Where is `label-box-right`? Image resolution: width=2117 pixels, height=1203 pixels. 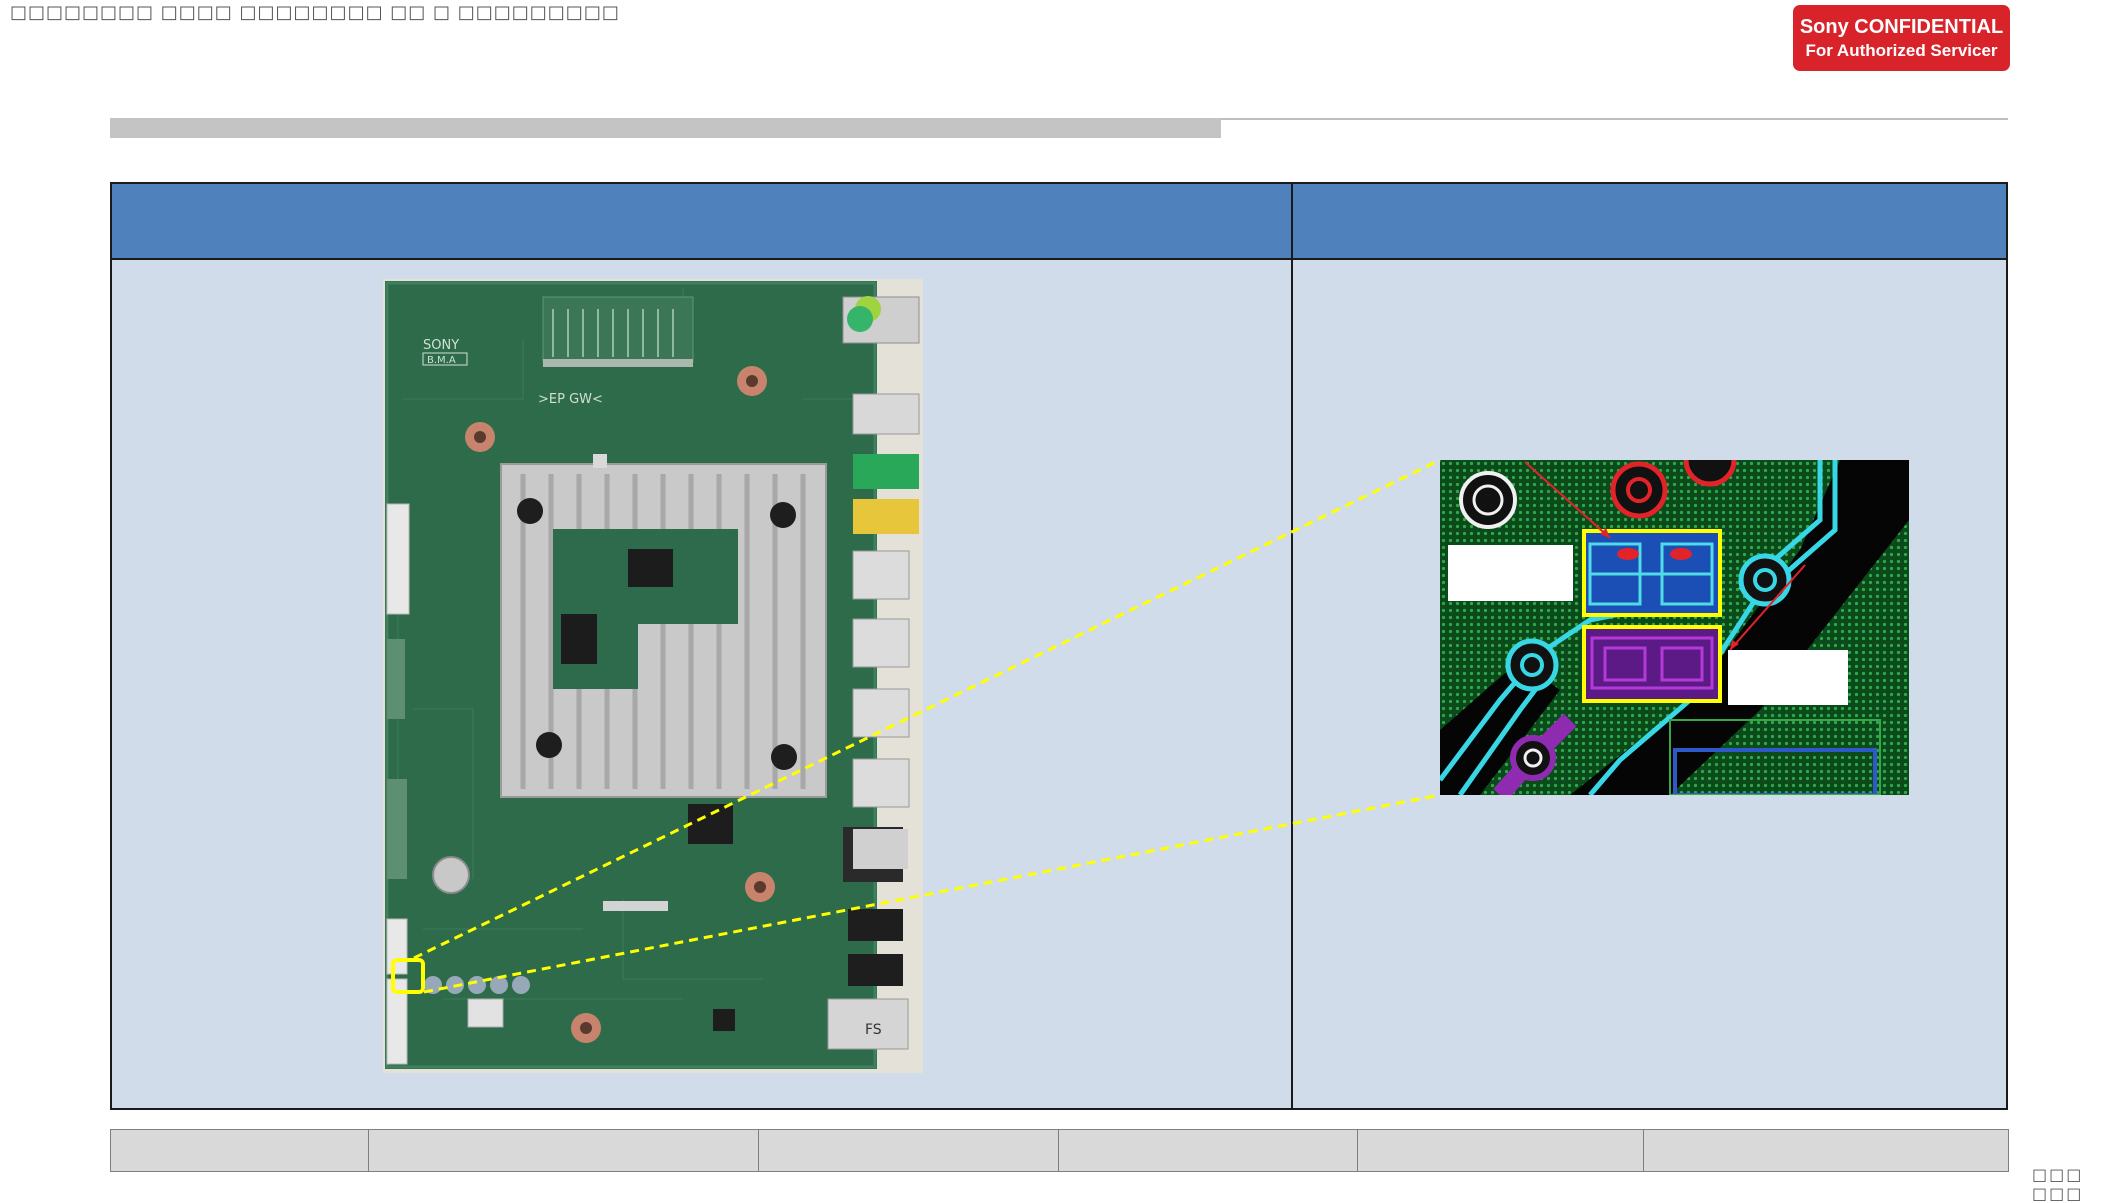
label-box-right is located at coordinates (1788, 677).